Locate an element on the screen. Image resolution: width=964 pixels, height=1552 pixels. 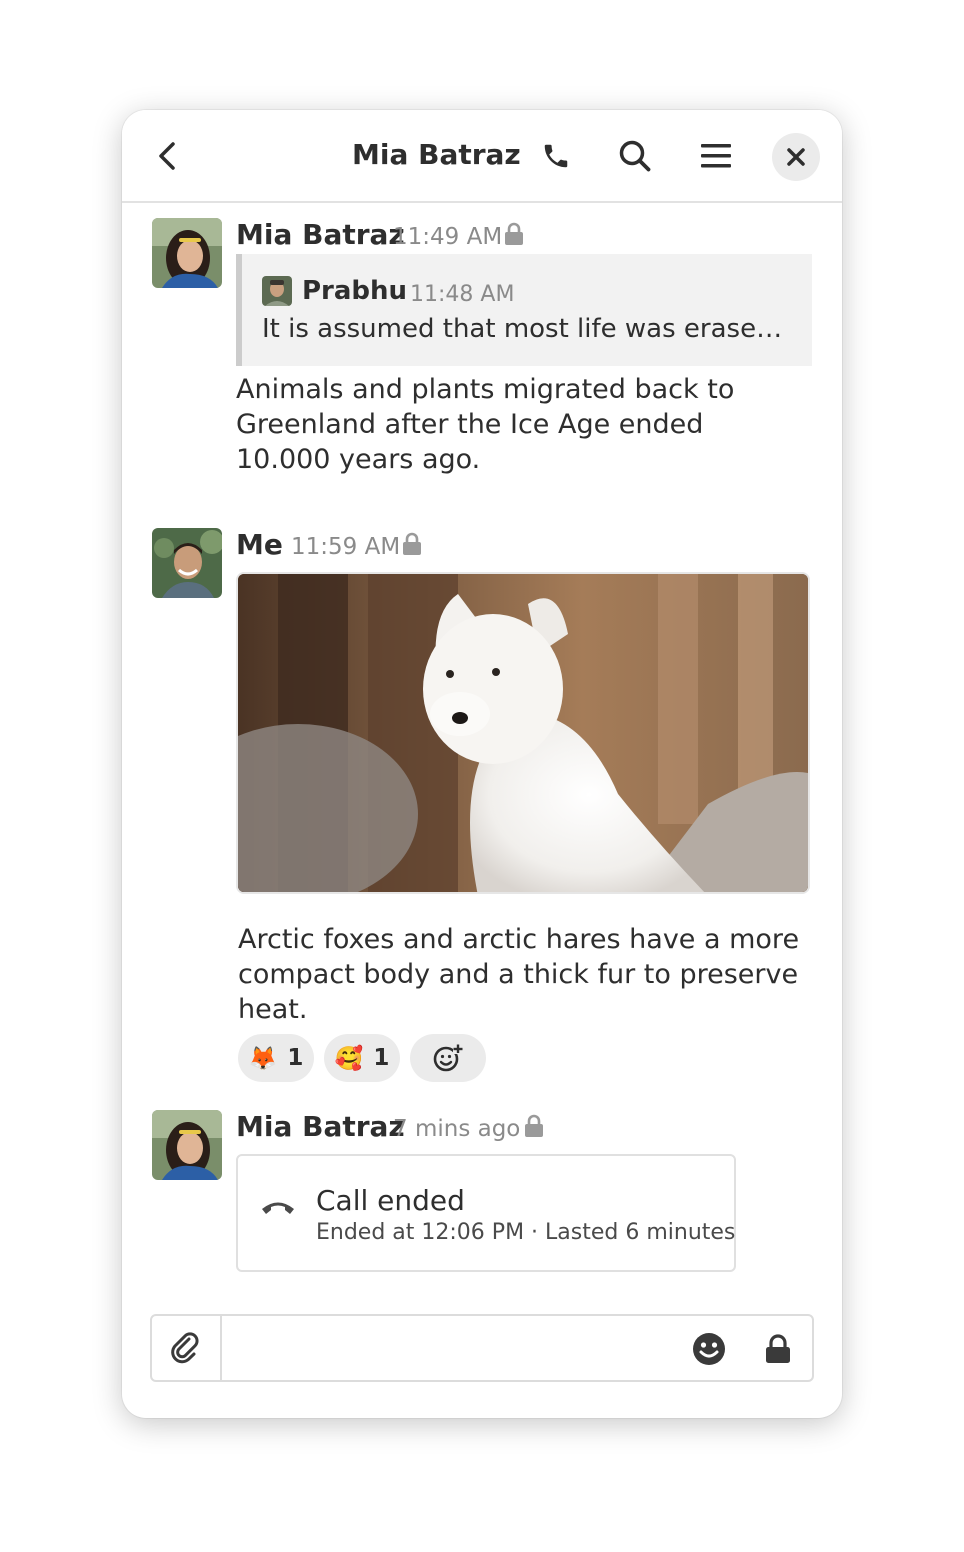
paperclip-icon is located at coordinates (185, 1348).